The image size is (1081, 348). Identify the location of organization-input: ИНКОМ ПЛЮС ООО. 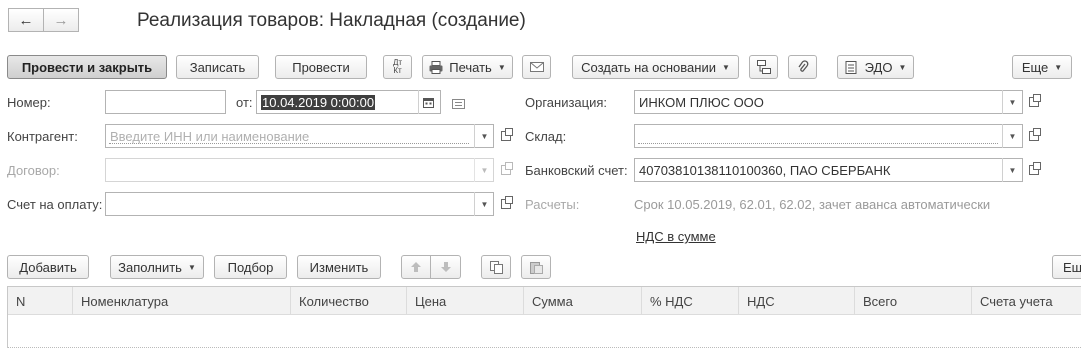
(828, 102).